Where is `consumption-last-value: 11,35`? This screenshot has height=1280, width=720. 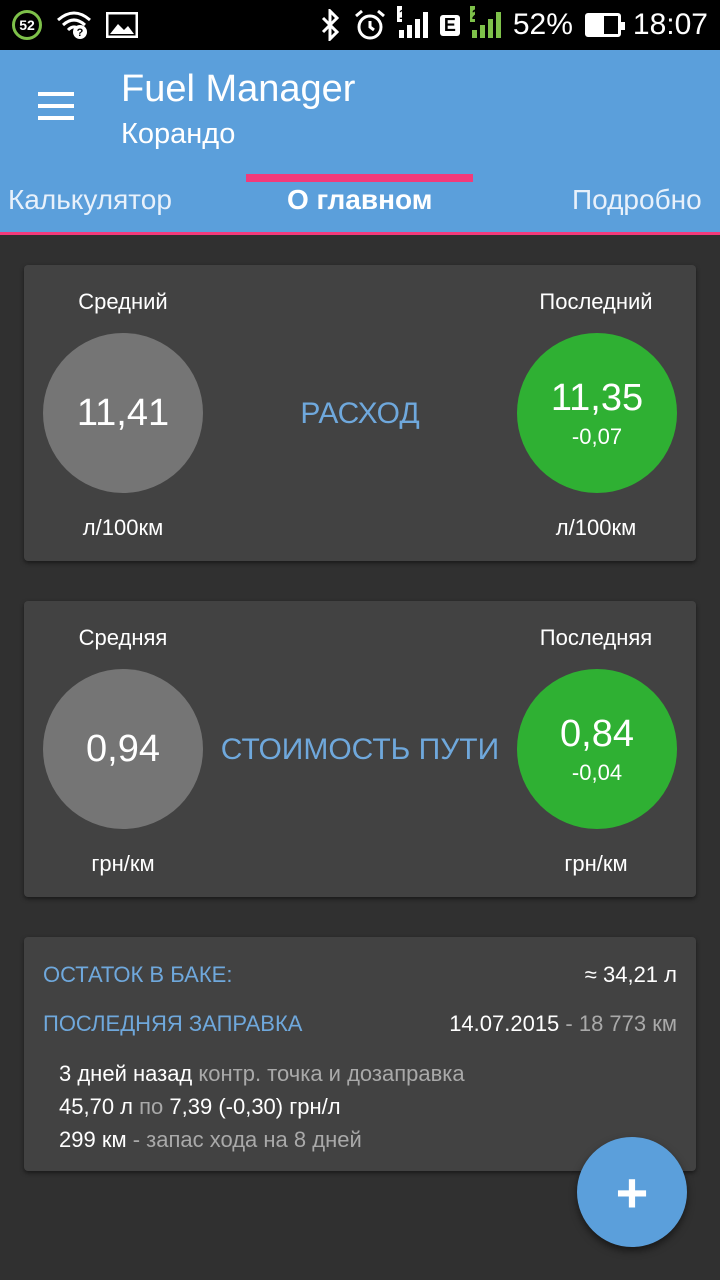
consumption-last-value: 11,35 is located at coordinates (597, 397).